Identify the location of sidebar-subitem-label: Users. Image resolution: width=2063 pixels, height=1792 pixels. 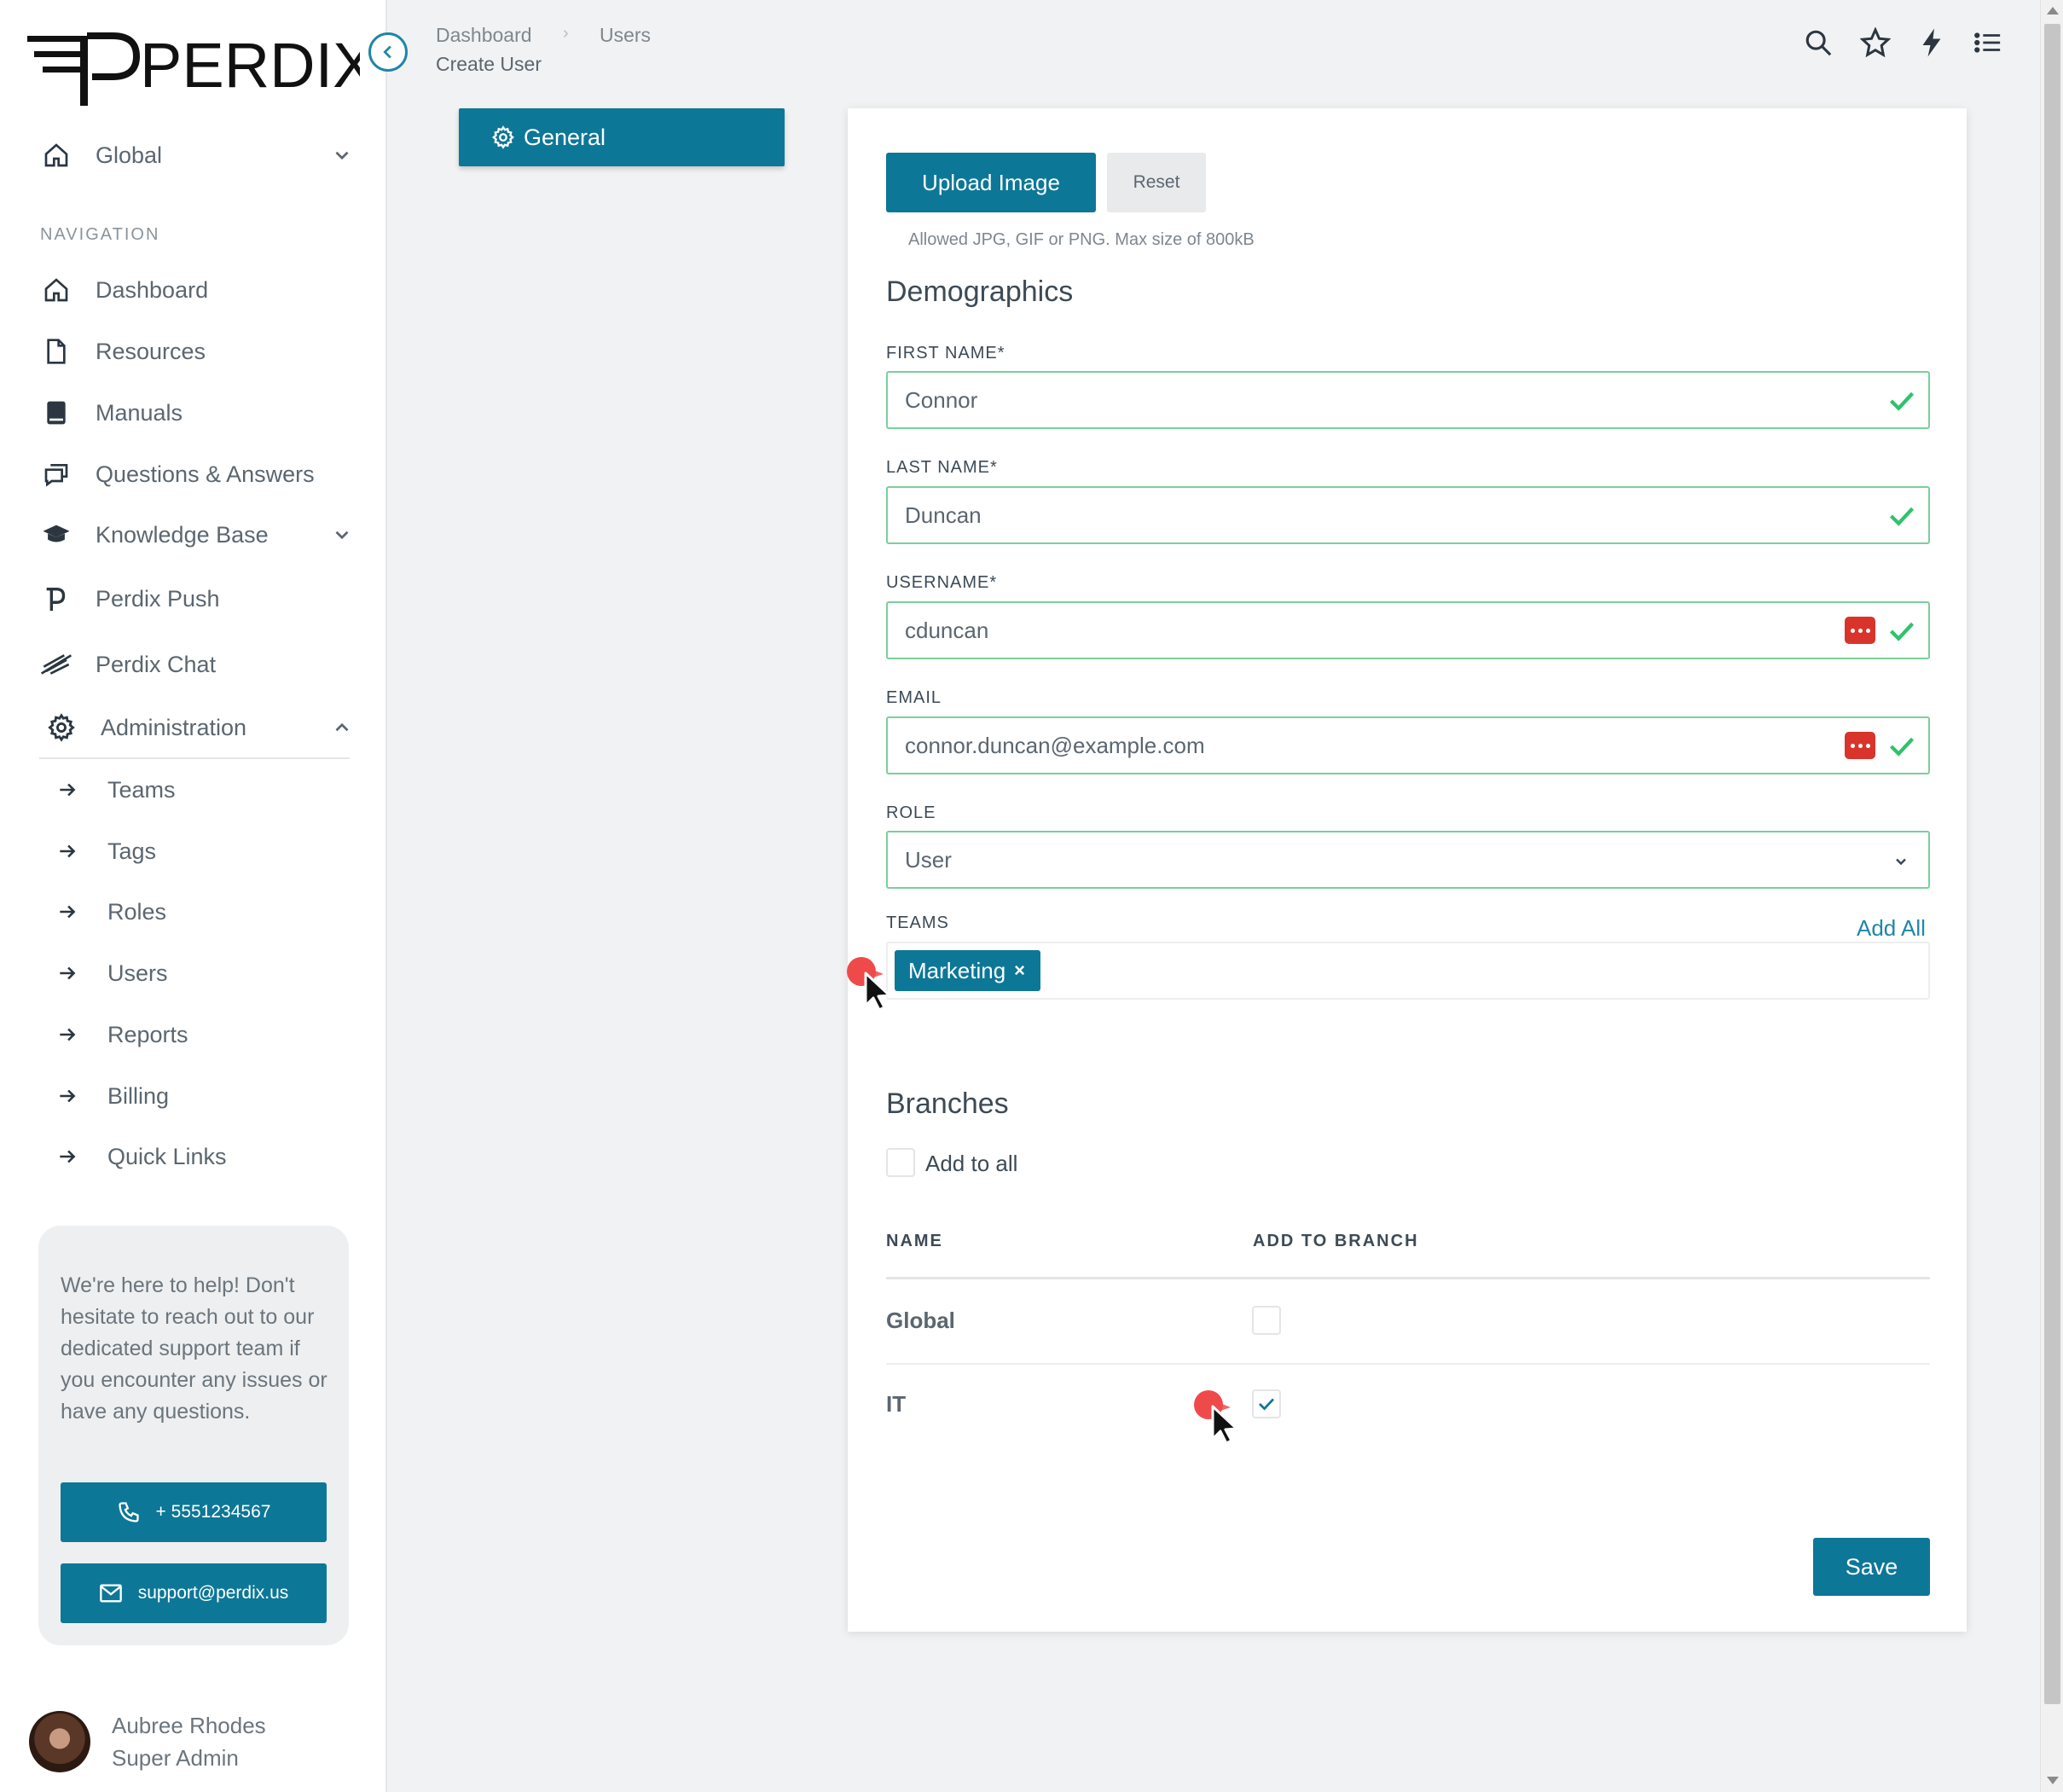
(137, 973).